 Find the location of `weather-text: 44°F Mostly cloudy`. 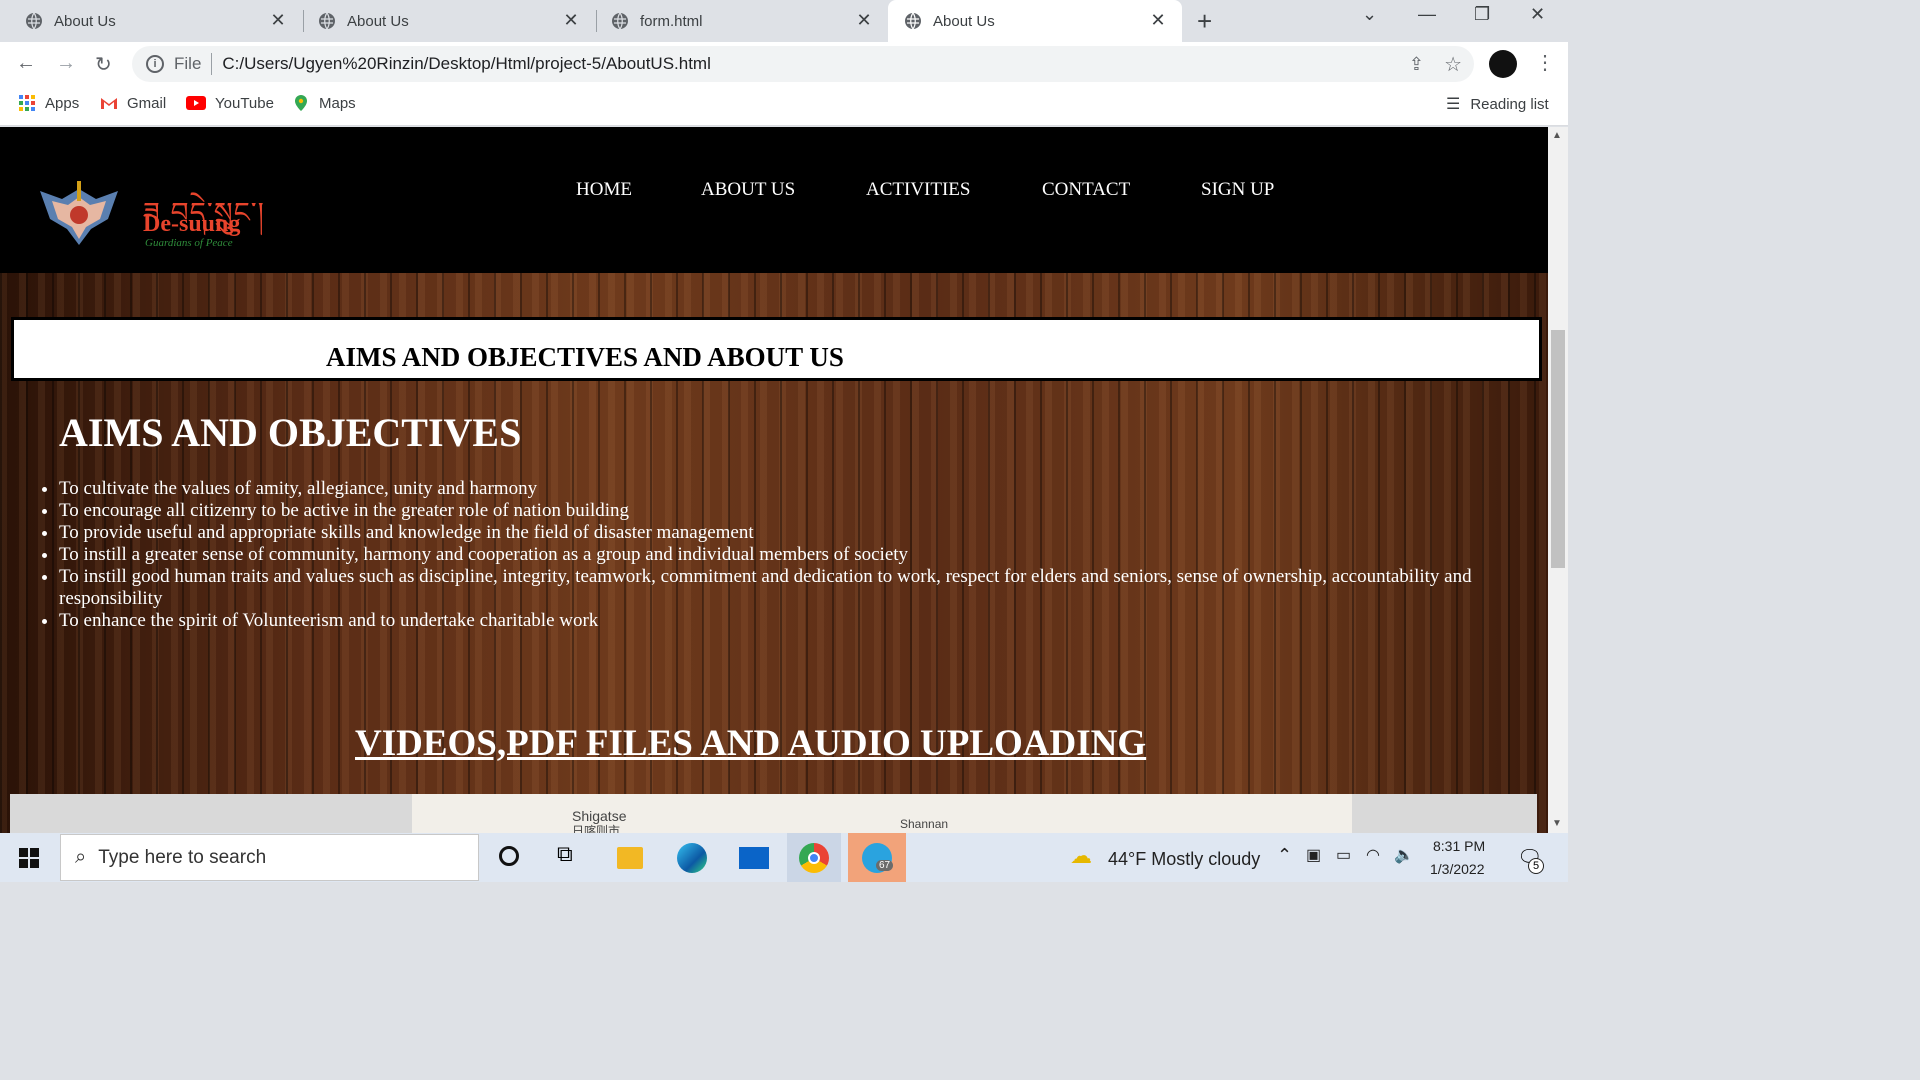

weather-text: 44°F Mostly cloudy is located at coordinates (1184, 859).